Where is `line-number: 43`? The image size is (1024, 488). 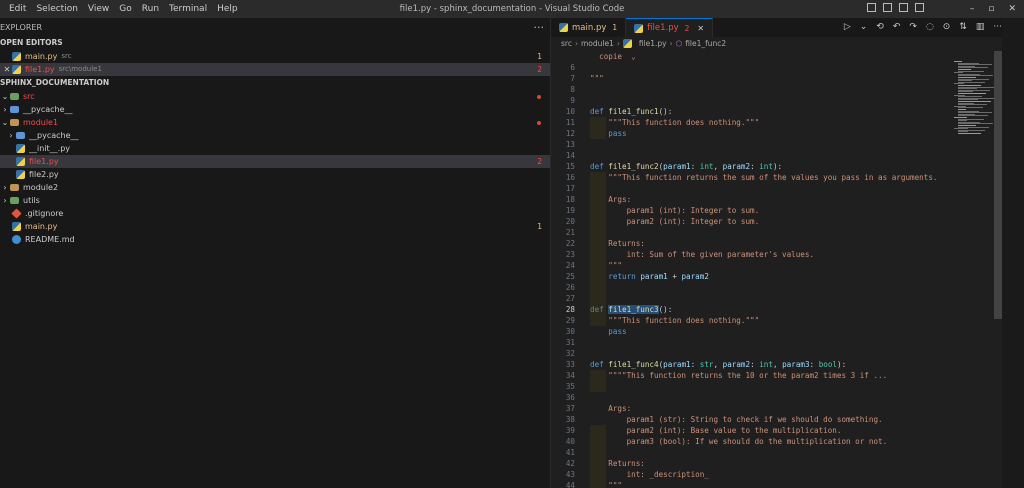 line-number: 43 is located at coordinates (570, 474).